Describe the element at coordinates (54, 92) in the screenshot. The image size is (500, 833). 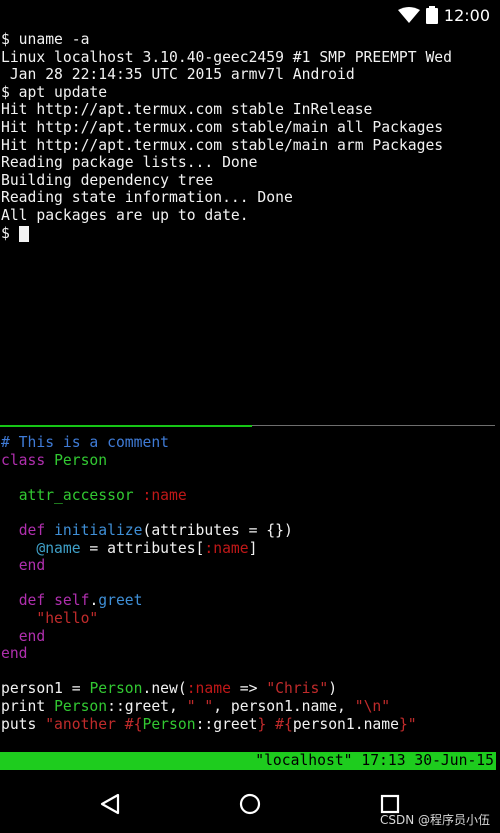
I see `terminal-line: $ apt update` at that location.